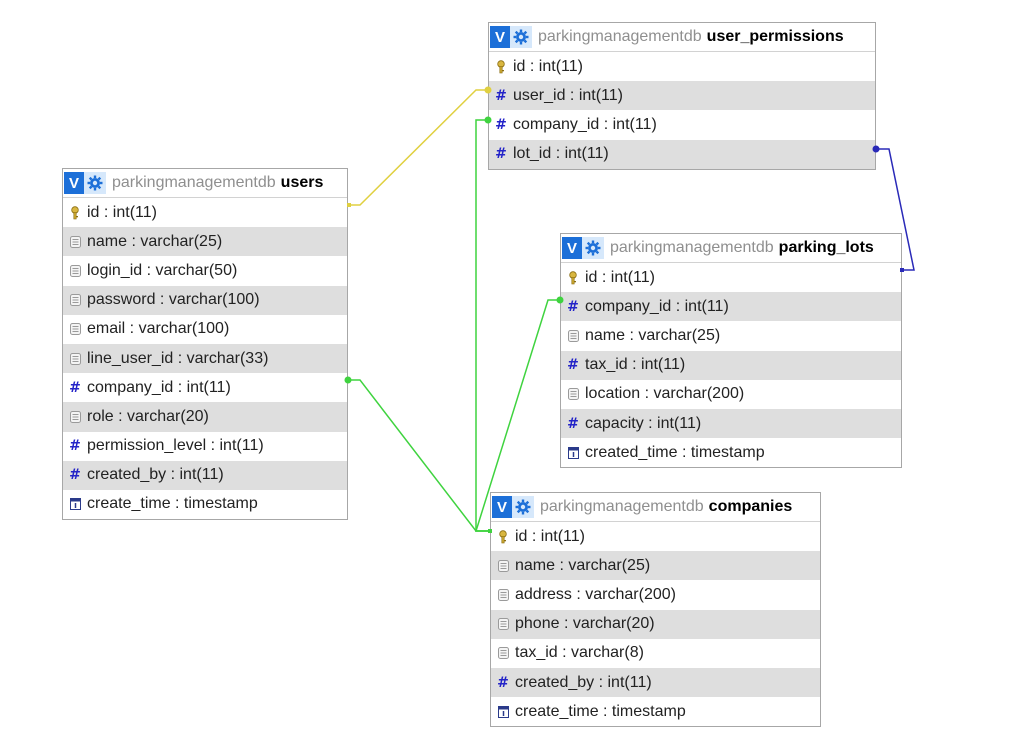 The height and width of the screenshot is (739, 1024). I want to click on column-row: phone : varchar(20), so click(655, 624).